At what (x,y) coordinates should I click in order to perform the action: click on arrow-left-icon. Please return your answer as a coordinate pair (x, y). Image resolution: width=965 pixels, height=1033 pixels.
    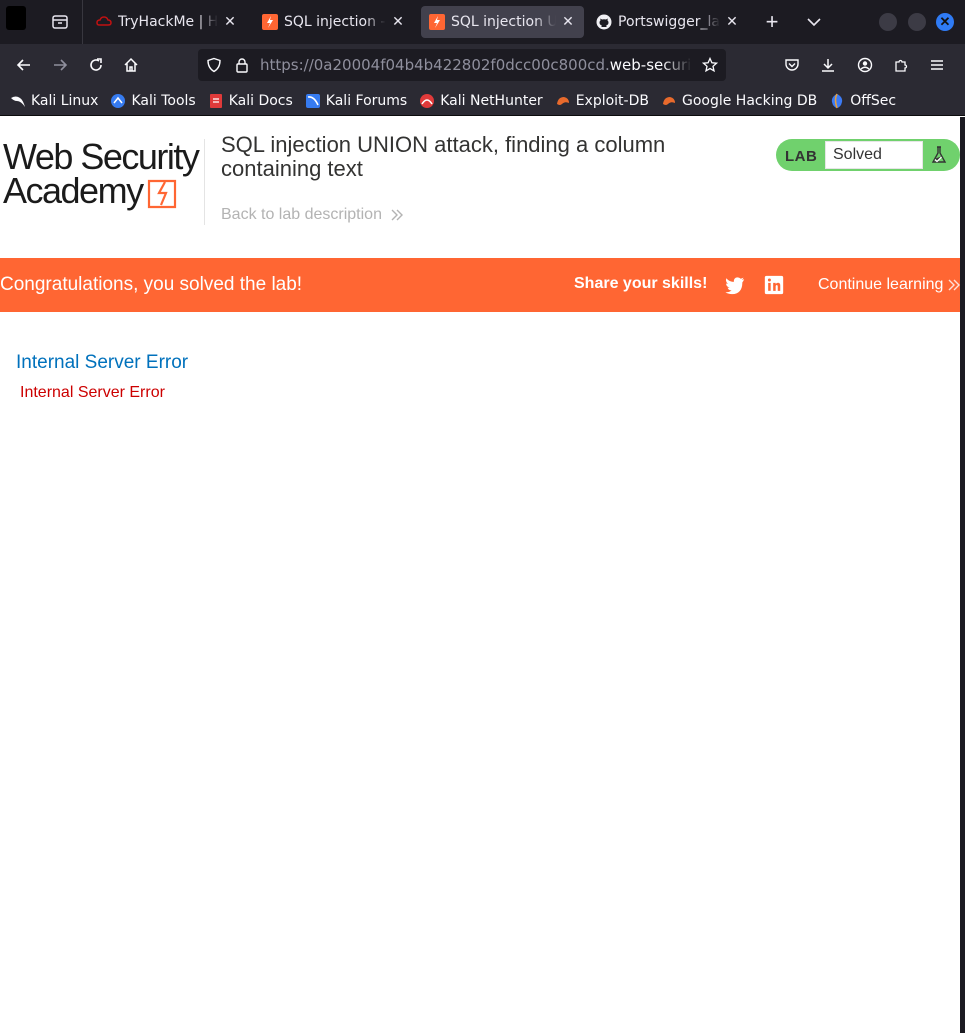
    Looking at the image, I should click on (23, 65).